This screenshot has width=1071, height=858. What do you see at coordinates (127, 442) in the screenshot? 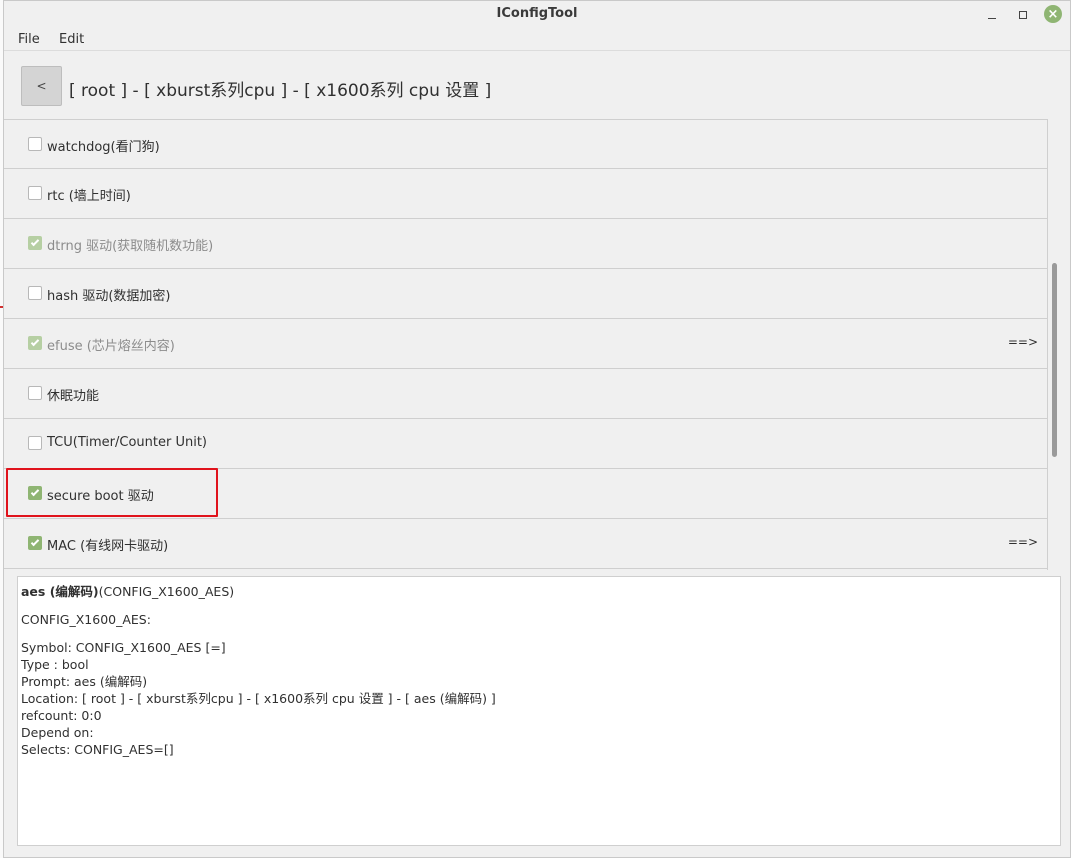
I see `option-label: TCU(Timer/Counter Unit)` at bounding box center [127, 442].